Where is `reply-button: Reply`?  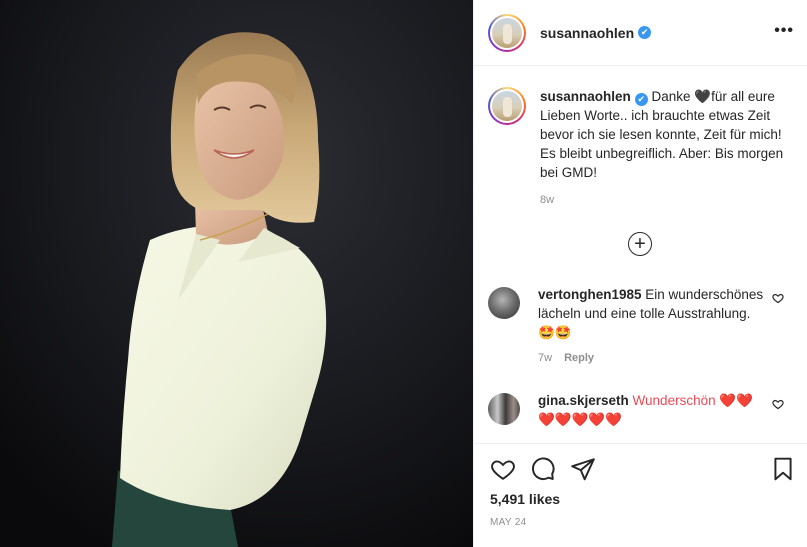
reply-button: Reply is located at coordinates (579, 358).